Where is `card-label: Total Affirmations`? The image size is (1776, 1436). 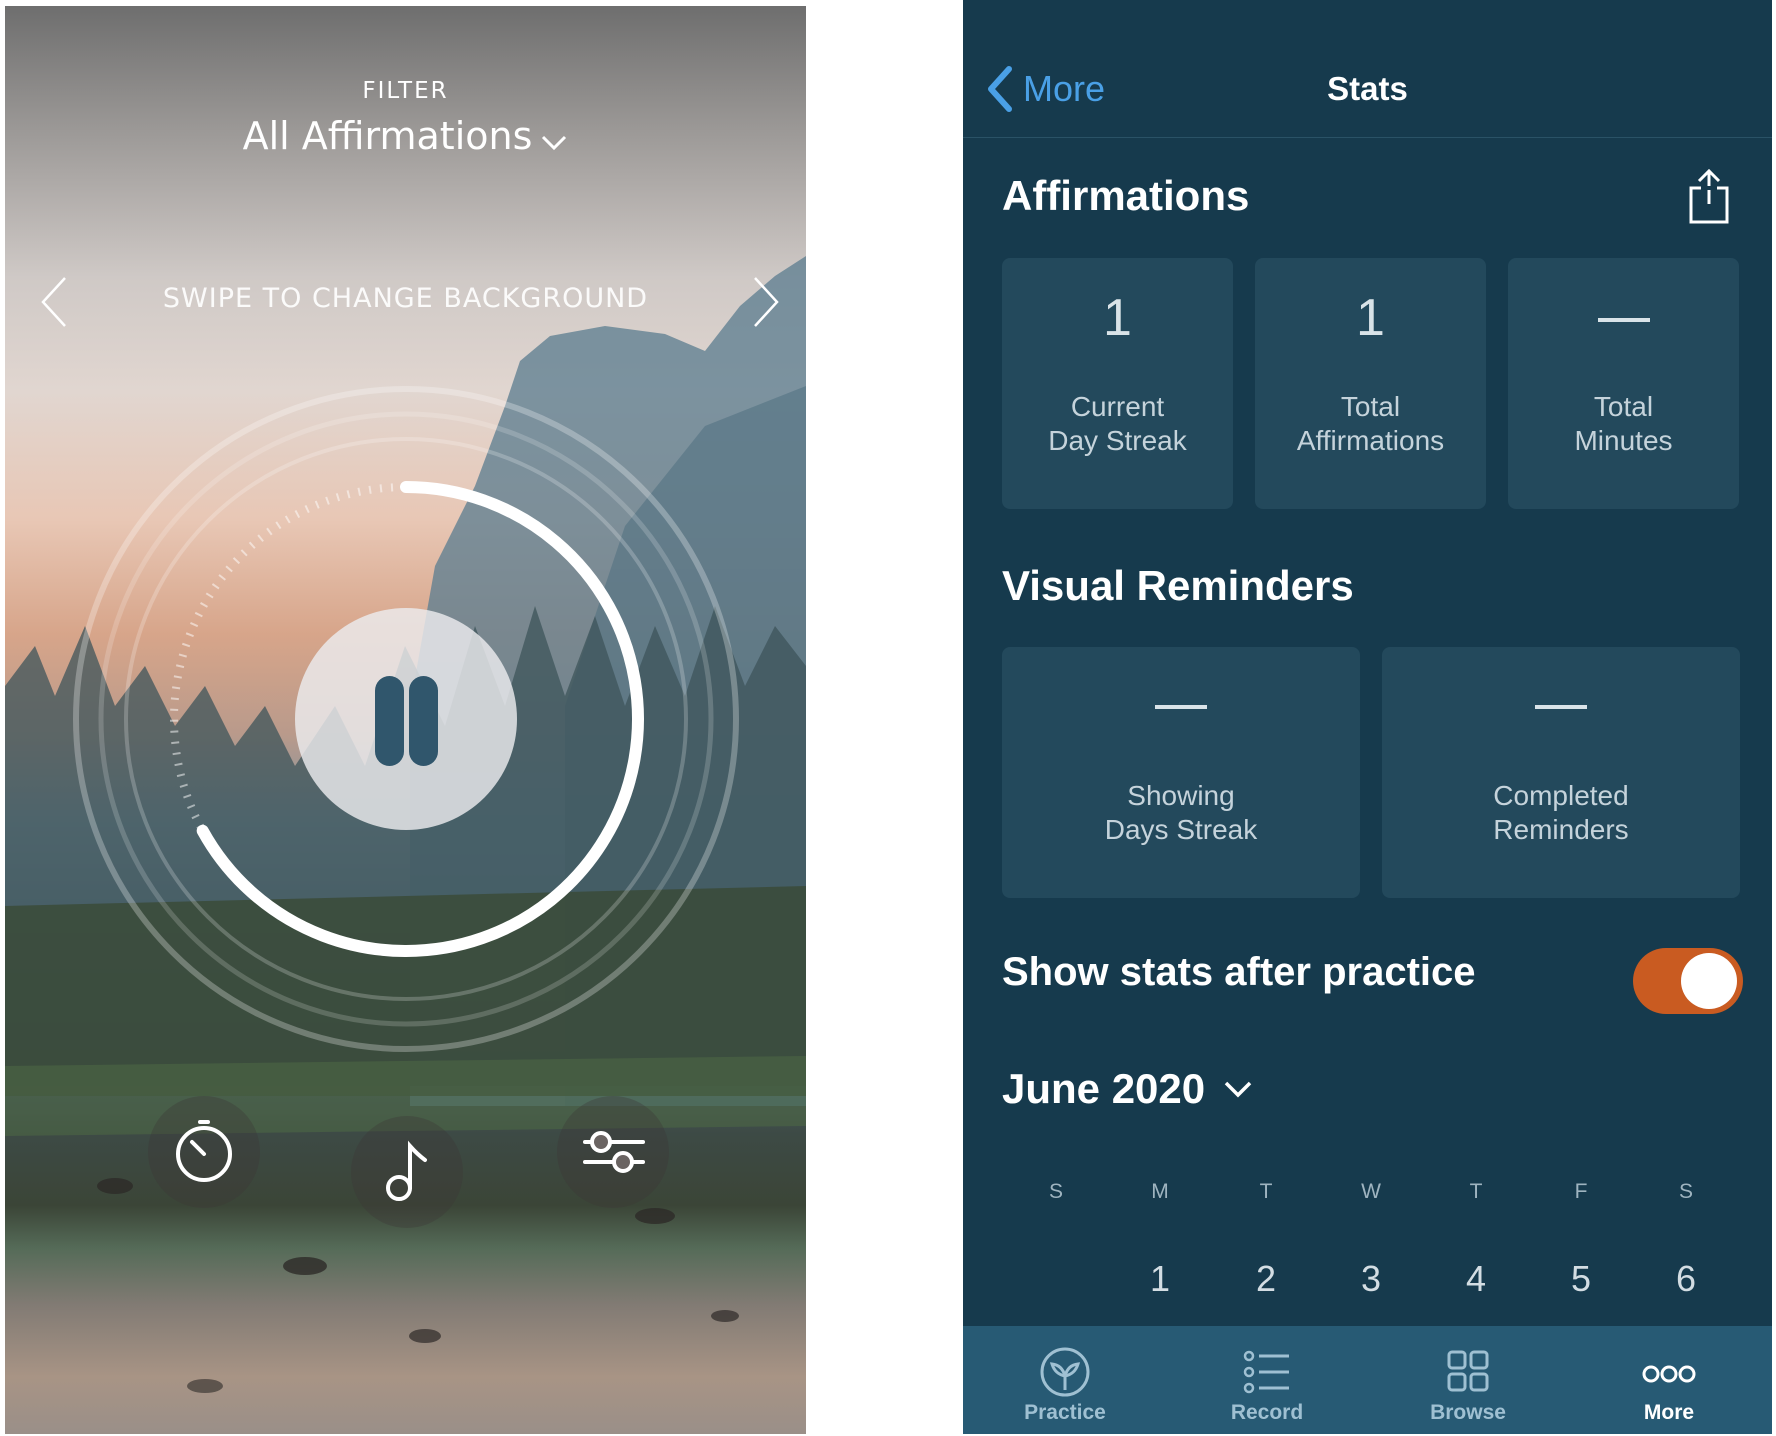 card-label: Total Affirmations is located at coordinates (1370, 423).